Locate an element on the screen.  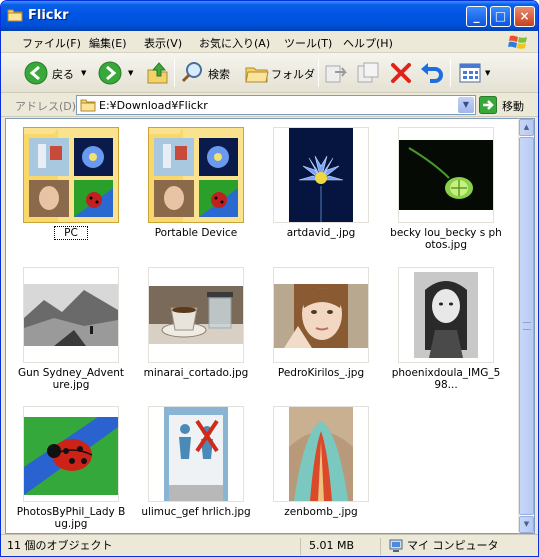
status-location: マイ コンピュータ is located at coordinates (461, 546).